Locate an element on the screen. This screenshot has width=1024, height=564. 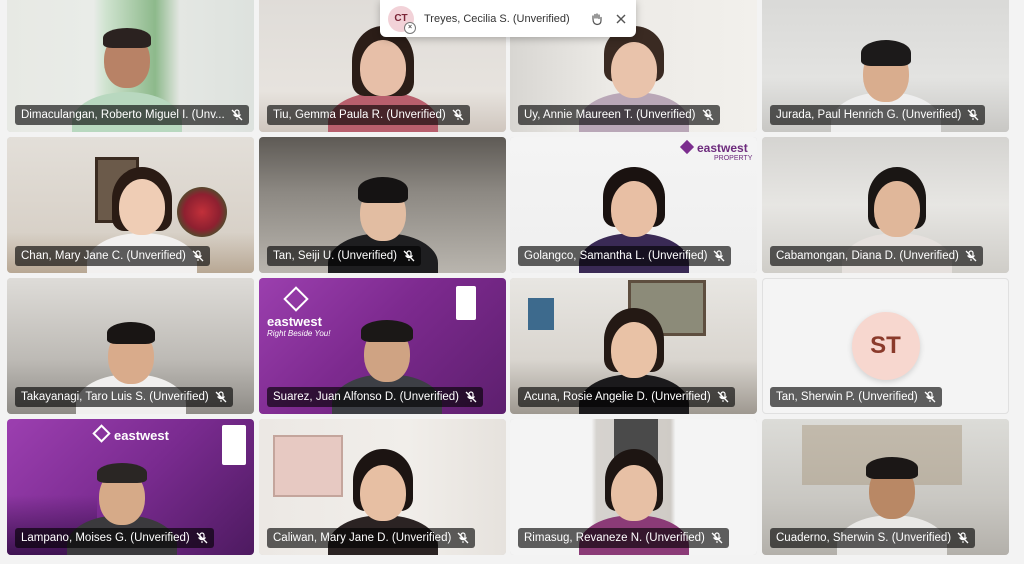
participant-name-label: Uy, Annie Maureen T. (Unverified) is located at coordinates (619, 115).